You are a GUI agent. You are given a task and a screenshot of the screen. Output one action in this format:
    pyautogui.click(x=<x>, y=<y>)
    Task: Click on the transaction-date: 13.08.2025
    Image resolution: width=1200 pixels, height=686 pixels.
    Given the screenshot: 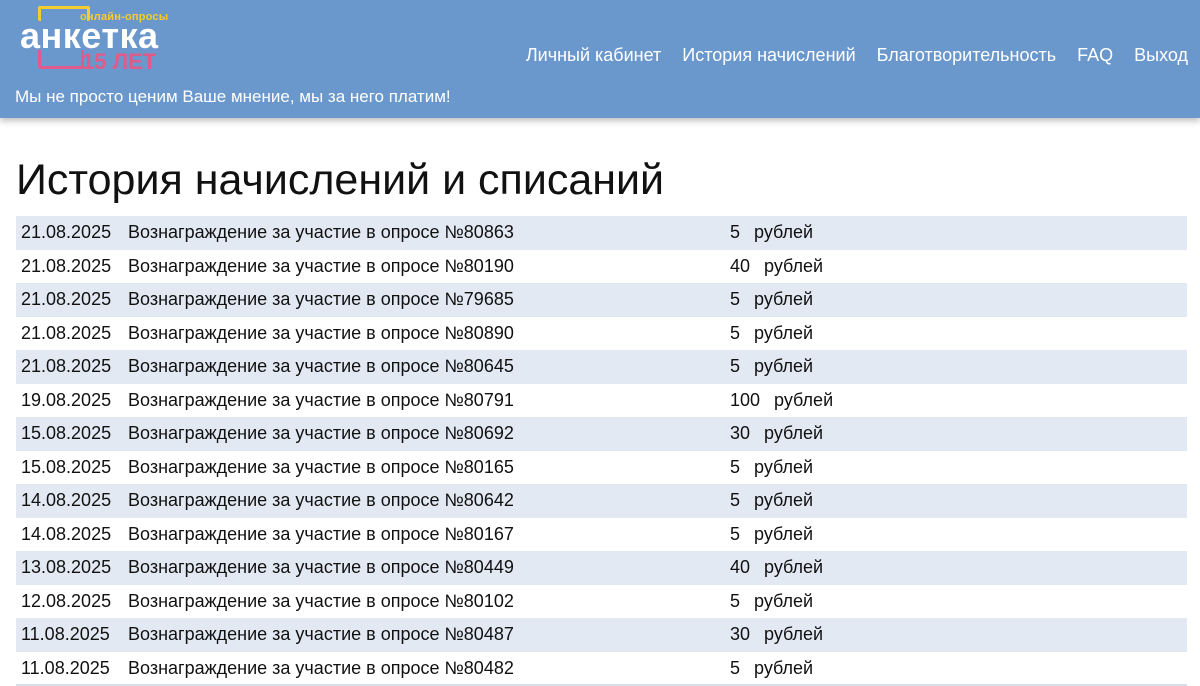 What is the action you would take?
    pyautogui.click(x=66, y=567)
    